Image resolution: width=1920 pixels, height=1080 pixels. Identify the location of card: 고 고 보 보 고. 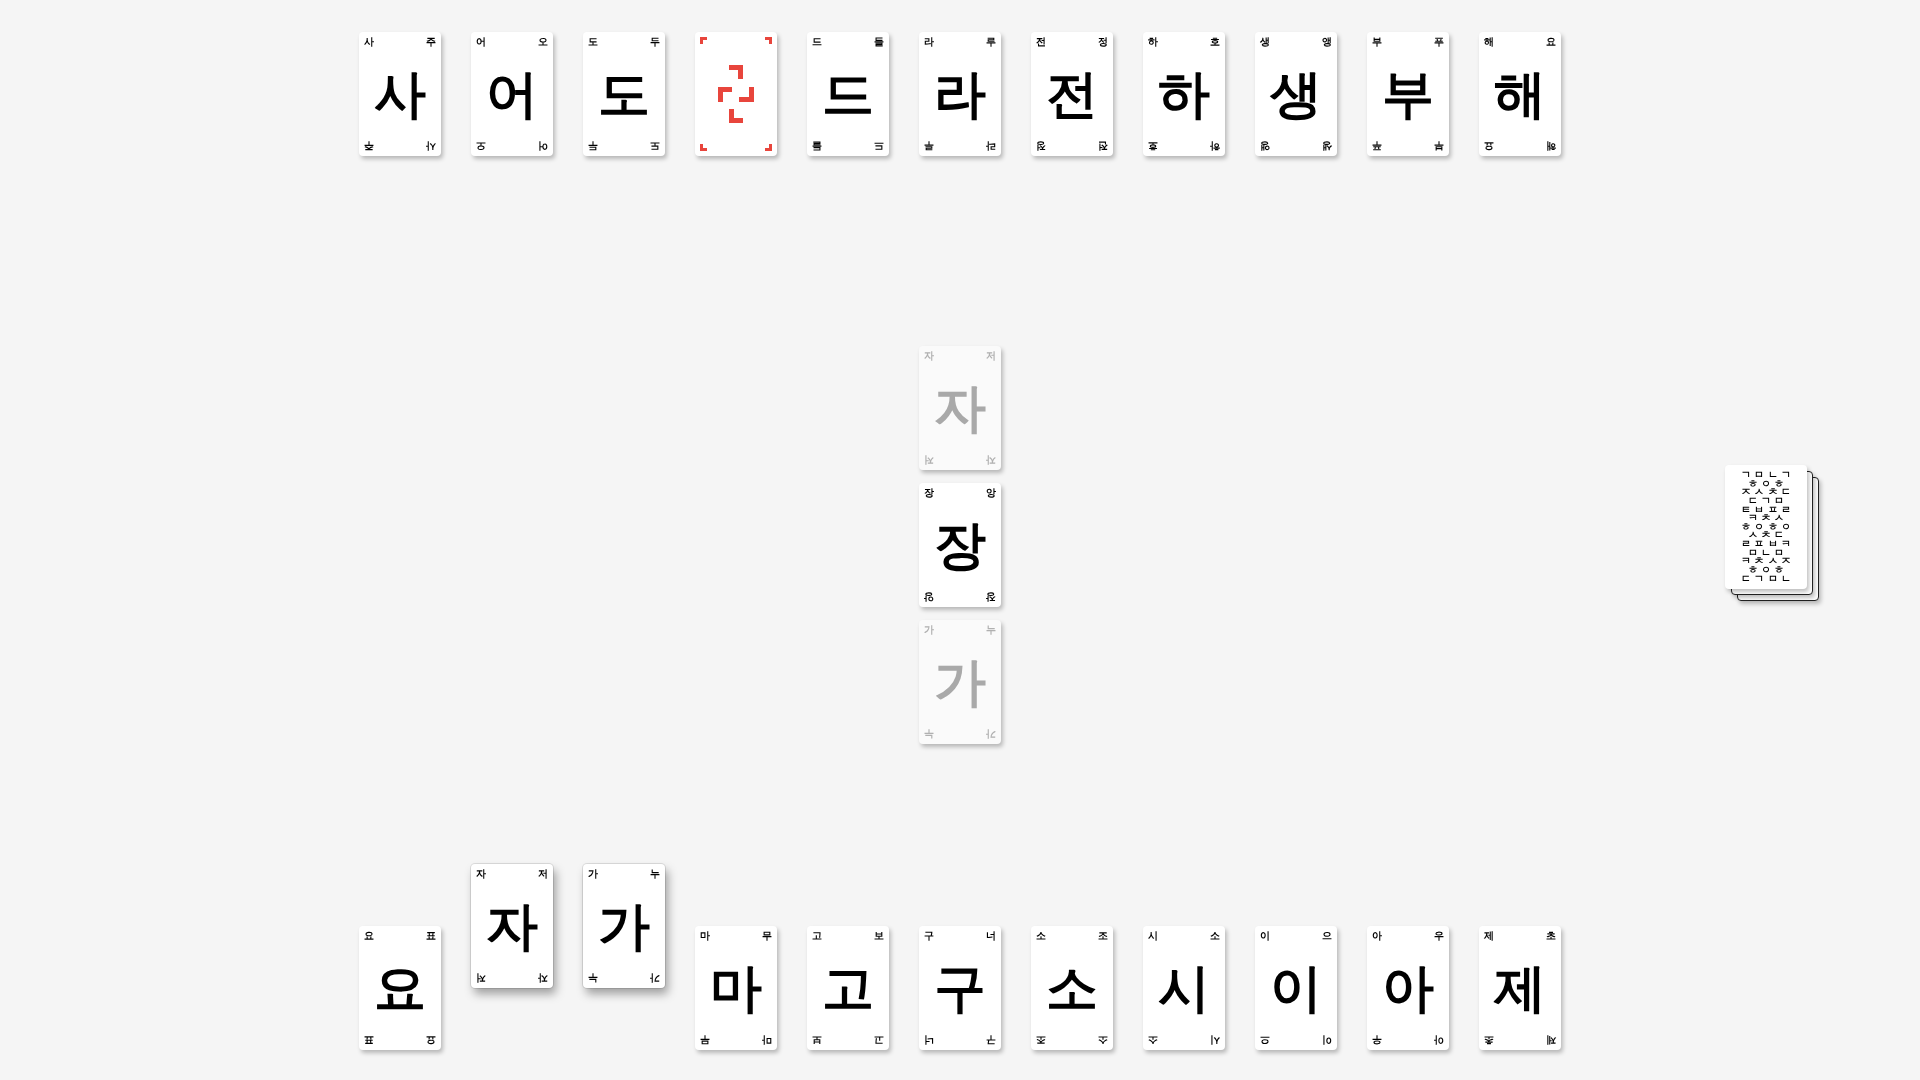
(848, 988).